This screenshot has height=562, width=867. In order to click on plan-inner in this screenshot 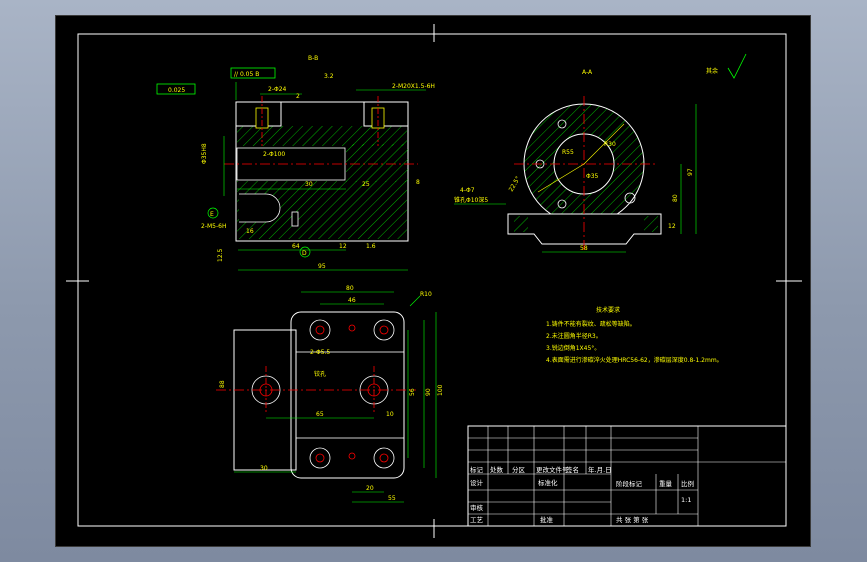, I will do `click(350, 395)`.